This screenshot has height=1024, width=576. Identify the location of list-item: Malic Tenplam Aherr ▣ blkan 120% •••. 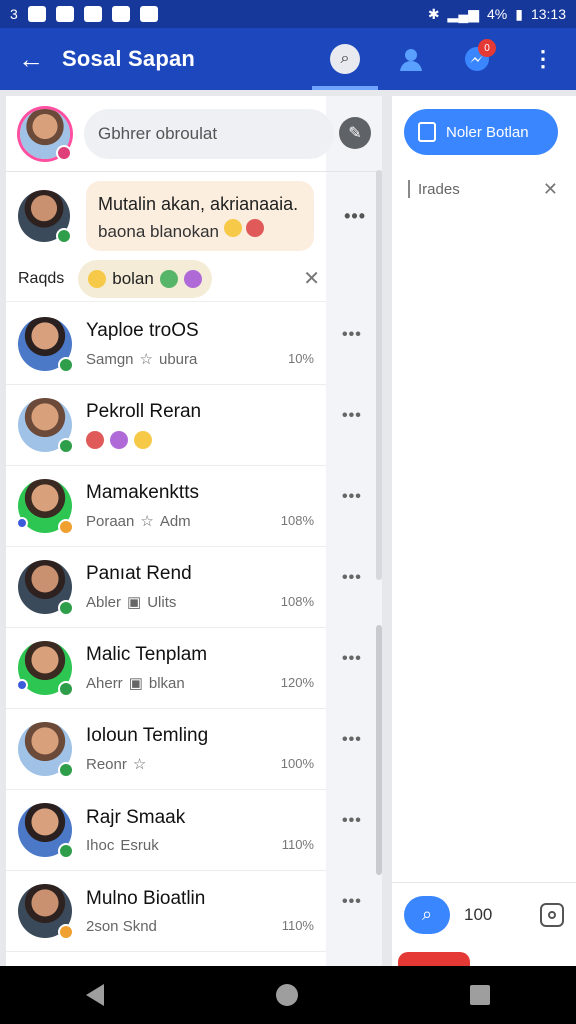
(183, 668).